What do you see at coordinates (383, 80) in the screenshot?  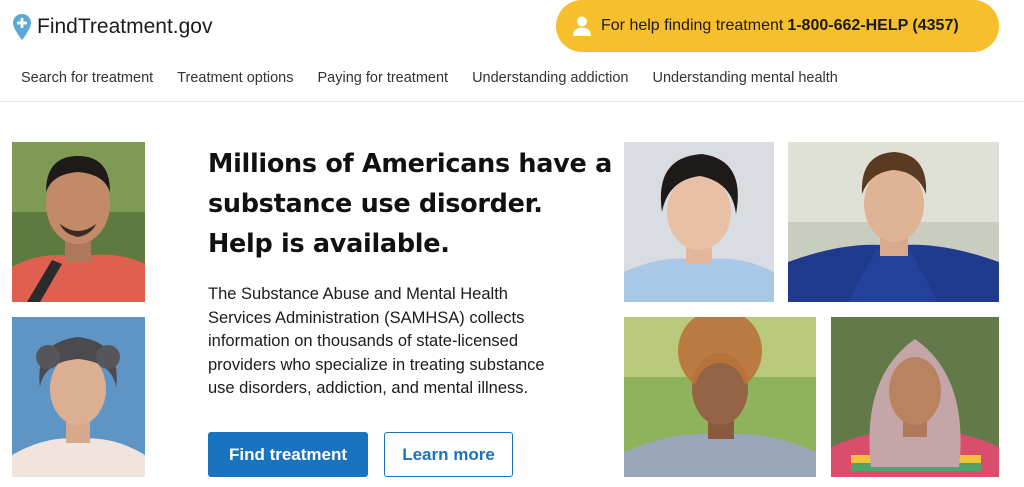 I see `nav-paying-for-treatment: Paying for treatment` at bounding box center [383, 80].